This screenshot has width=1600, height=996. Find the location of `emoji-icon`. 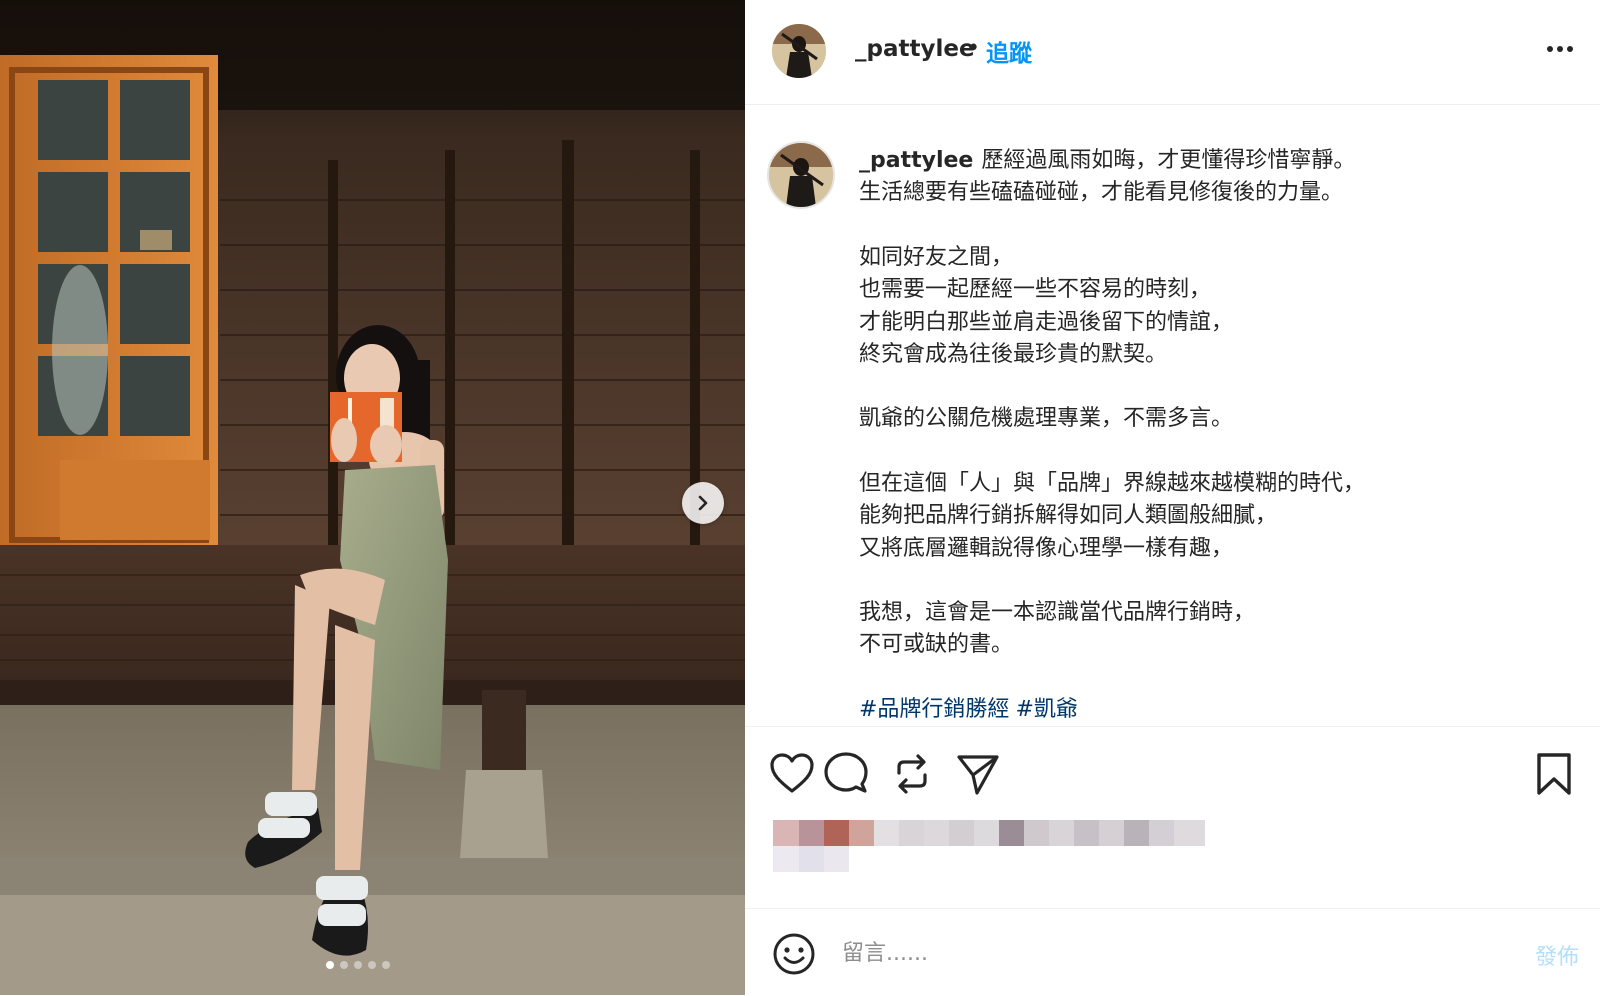

emoji-icon is located at coordinates (794, 954).